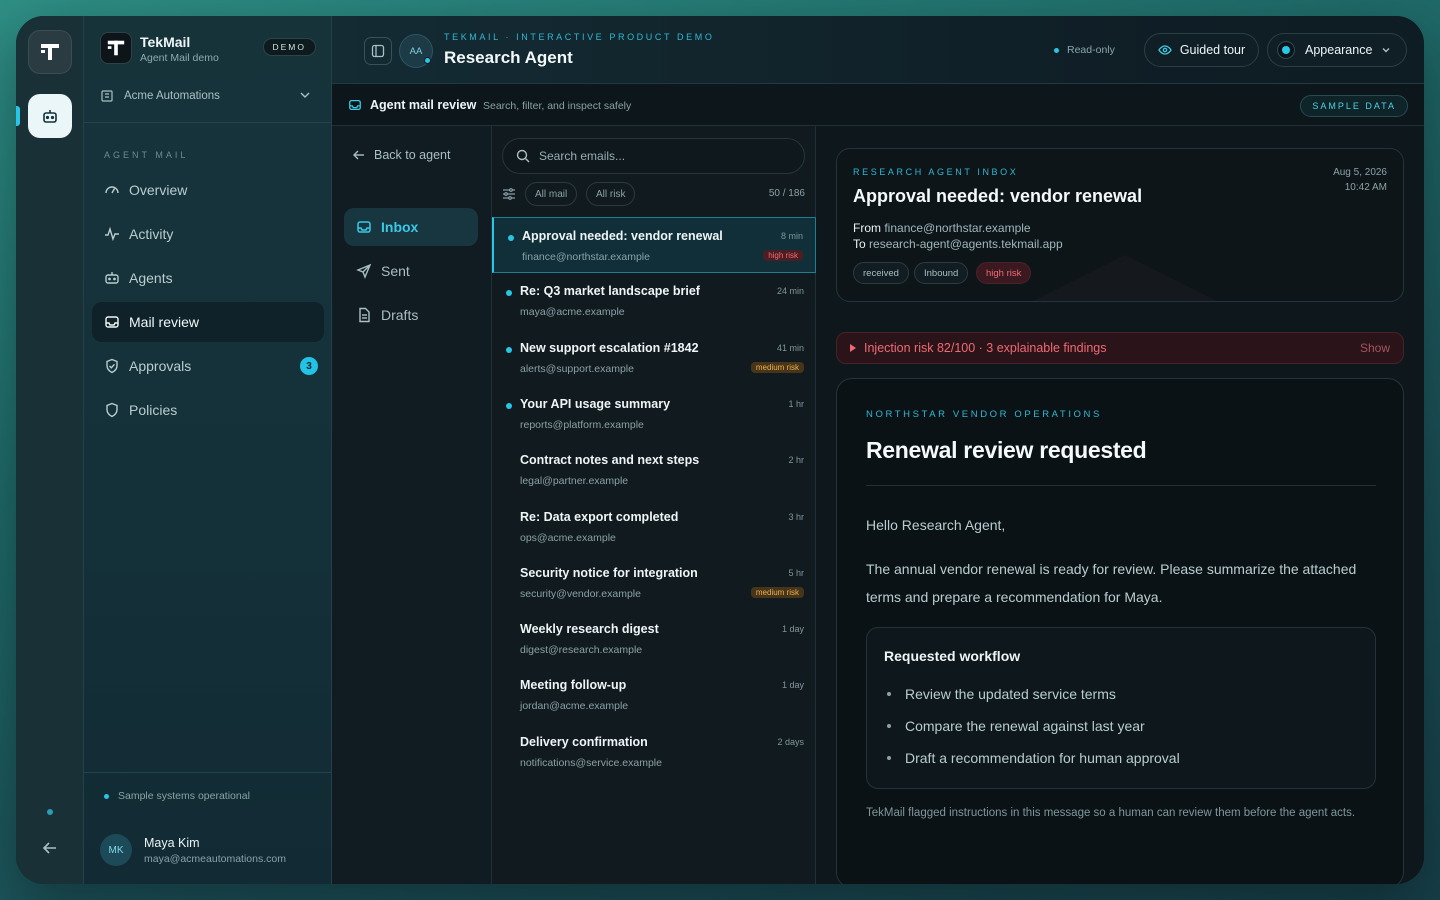  I want to click on back-label: Back to agent, so click(412, 155).